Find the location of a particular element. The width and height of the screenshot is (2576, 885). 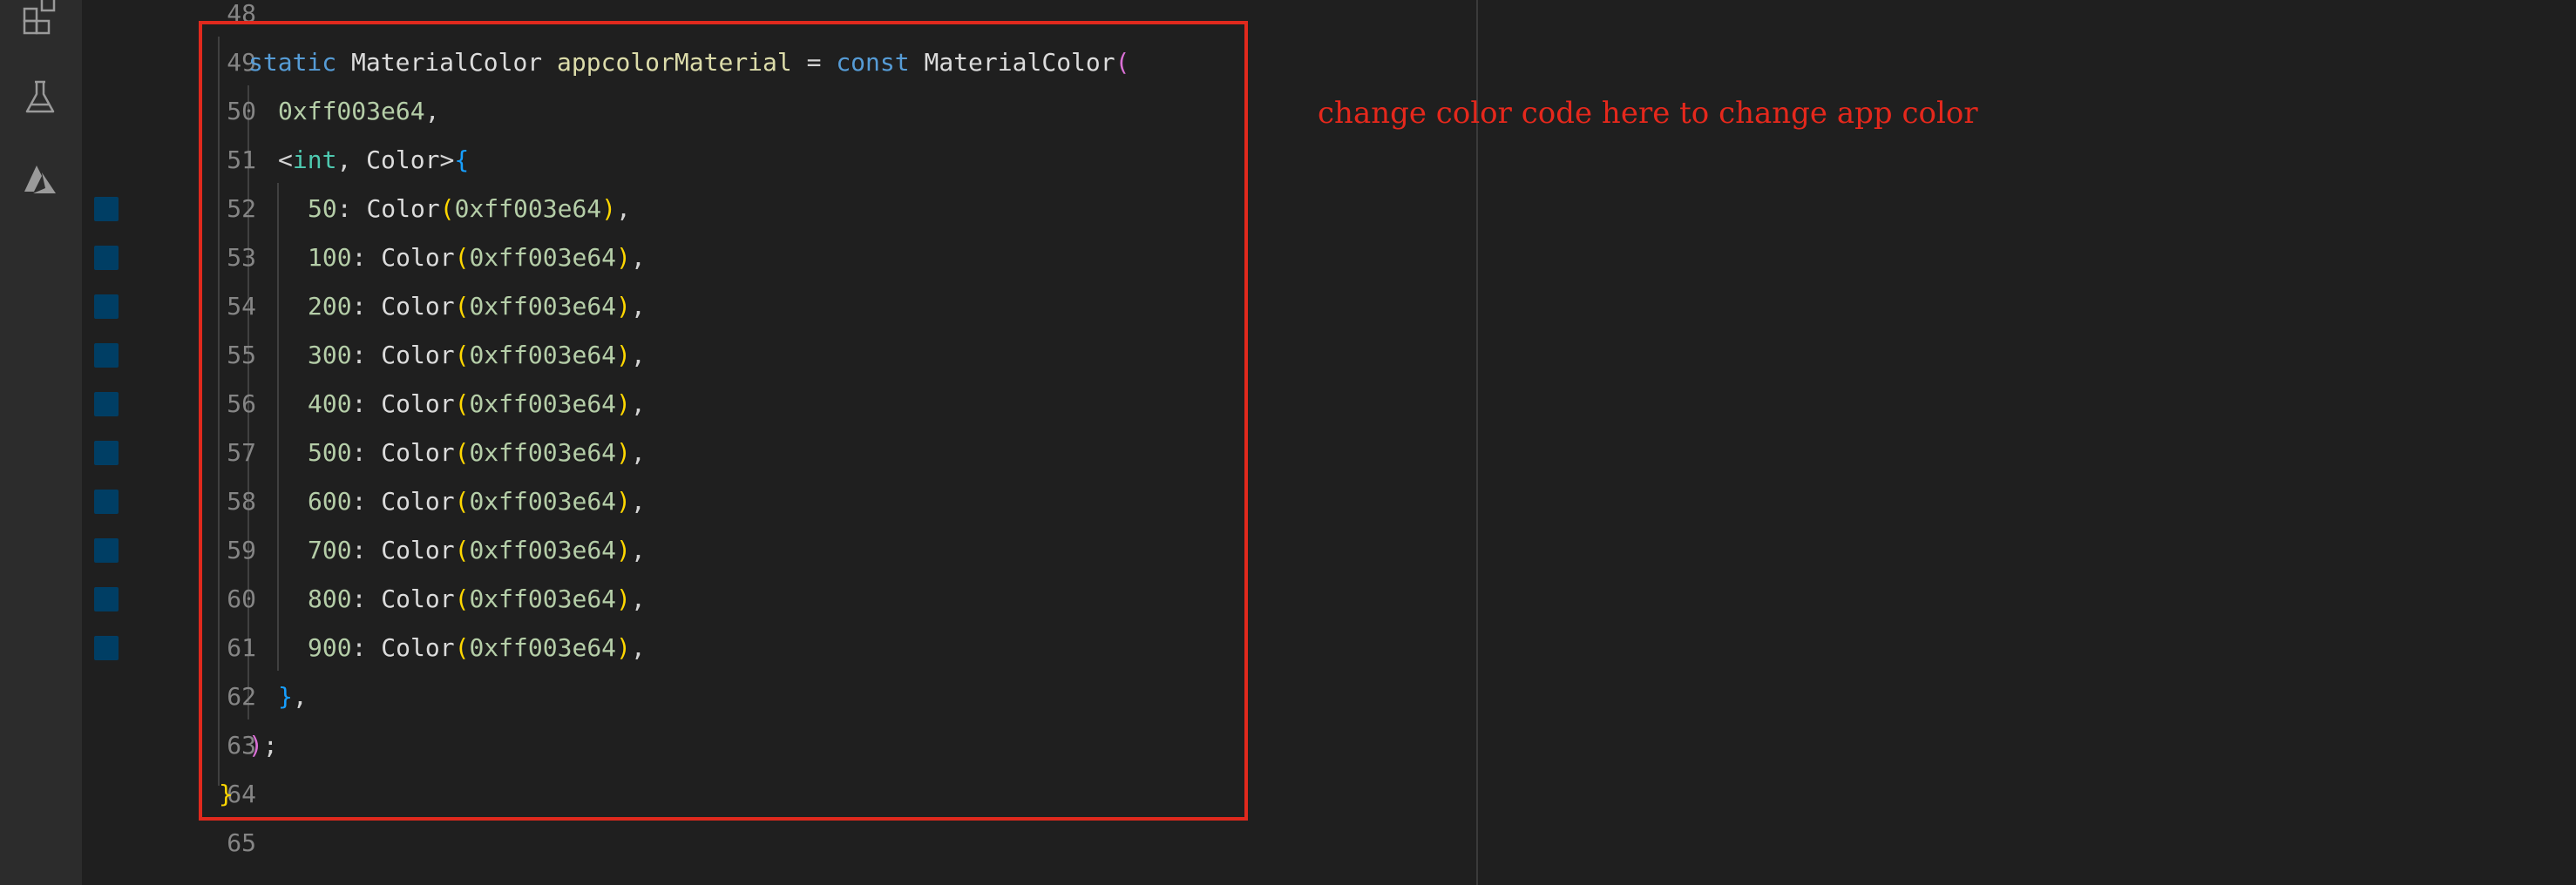

activity-bar is located at coordinates (42, 442).